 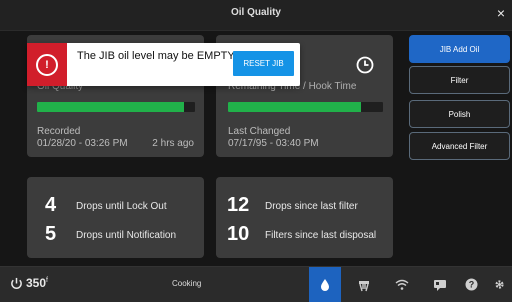 I want to click on power-icon, so click(x=16, y=283).